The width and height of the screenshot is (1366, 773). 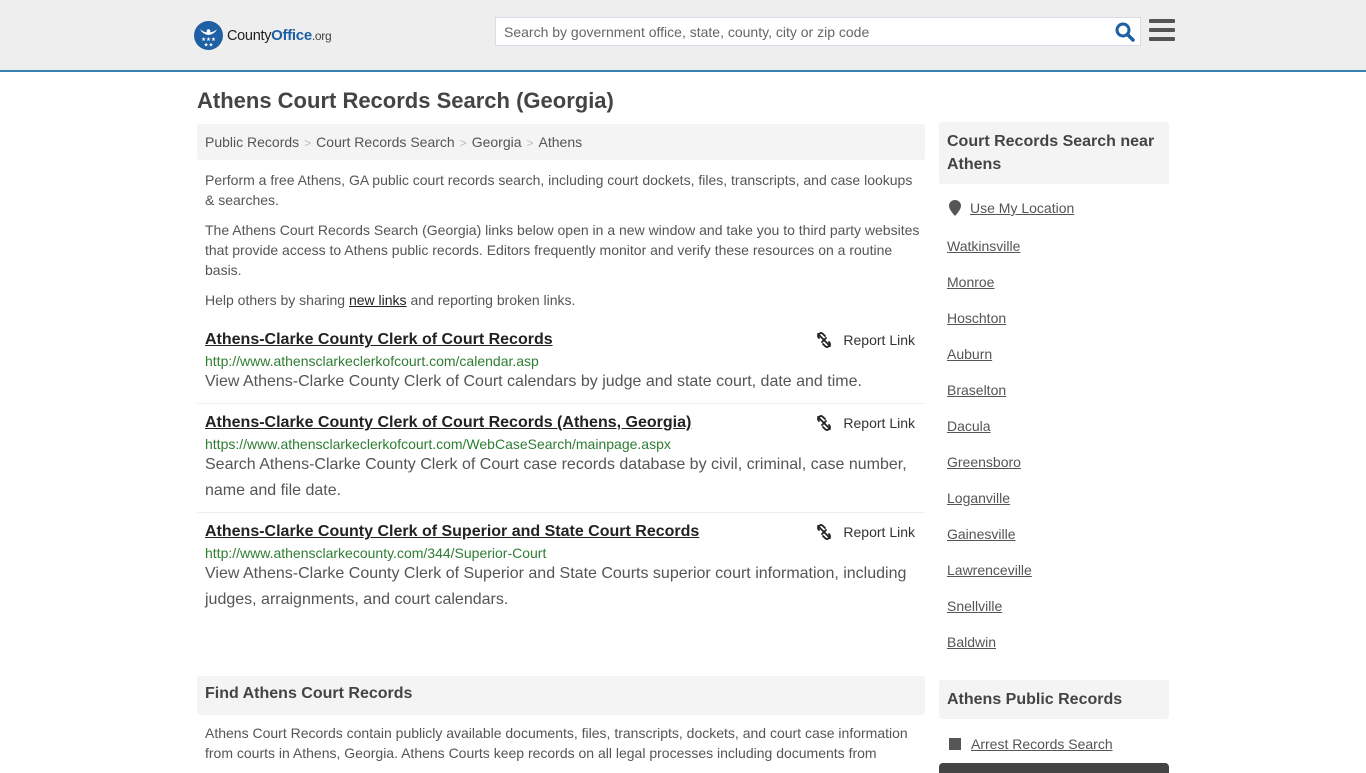 What do you see at coordinates (955, 744) in the screenshot?
I see `square-bullet-icon` at bounding box center [955, 744].